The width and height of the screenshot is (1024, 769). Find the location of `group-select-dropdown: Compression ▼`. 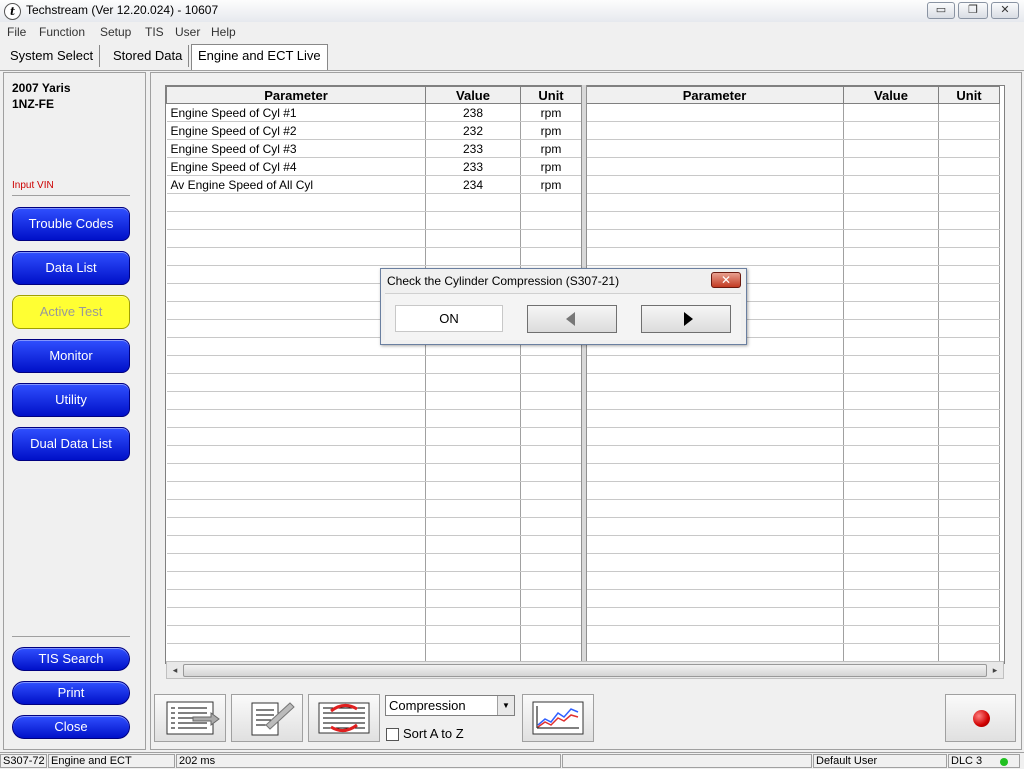

group-select-dropdown: Compression ▼ is located at coordinates (450, 705).